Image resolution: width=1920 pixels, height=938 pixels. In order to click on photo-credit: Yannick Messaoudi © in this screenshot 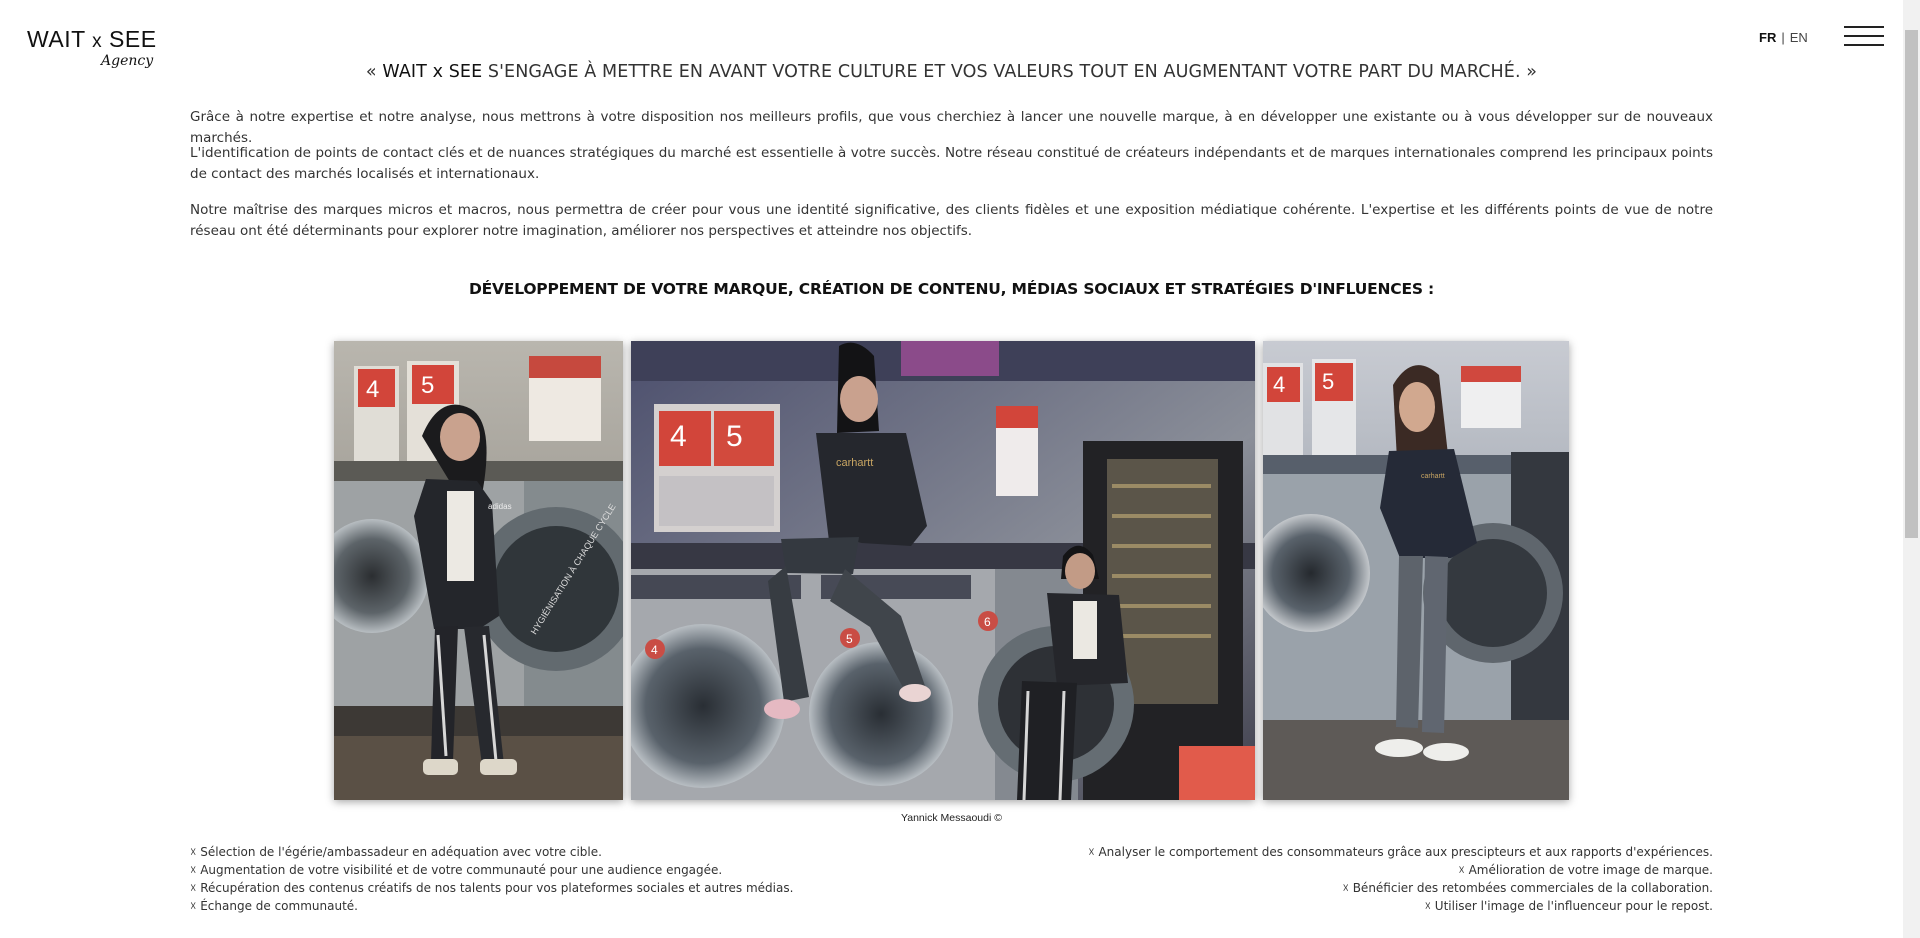, I will do `click(951, 818)`.